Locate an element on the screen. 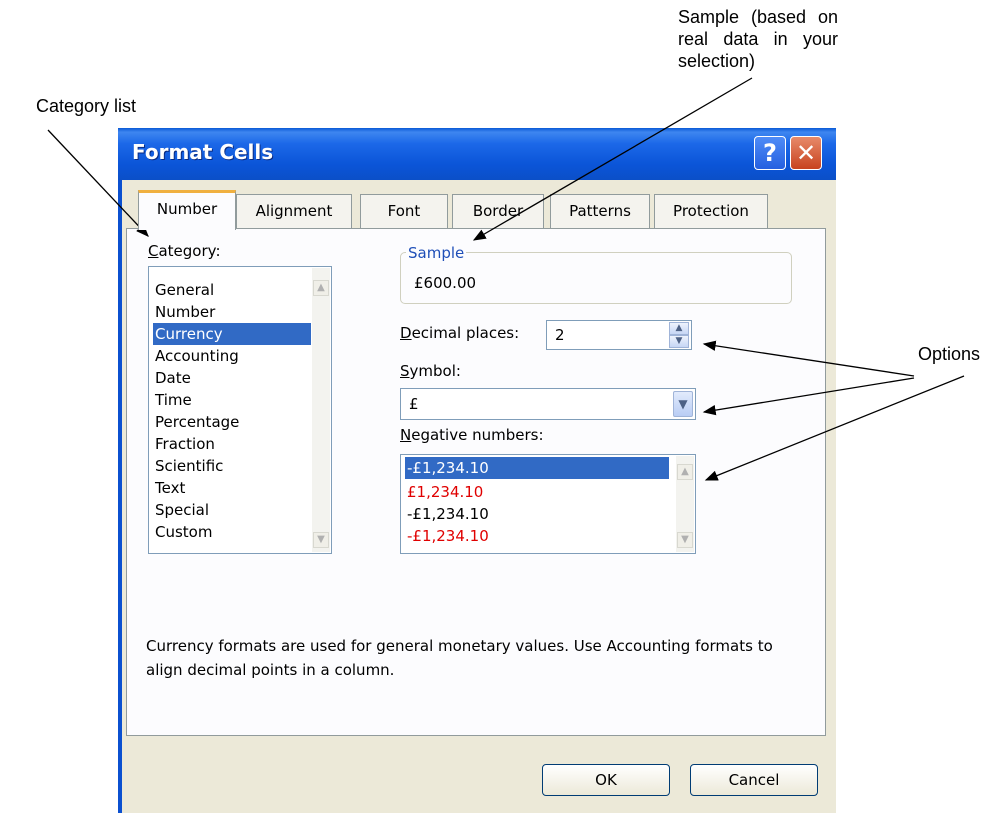  decimal-places-input: 2 ▲ ▼ is located at coordinates (619, 335).